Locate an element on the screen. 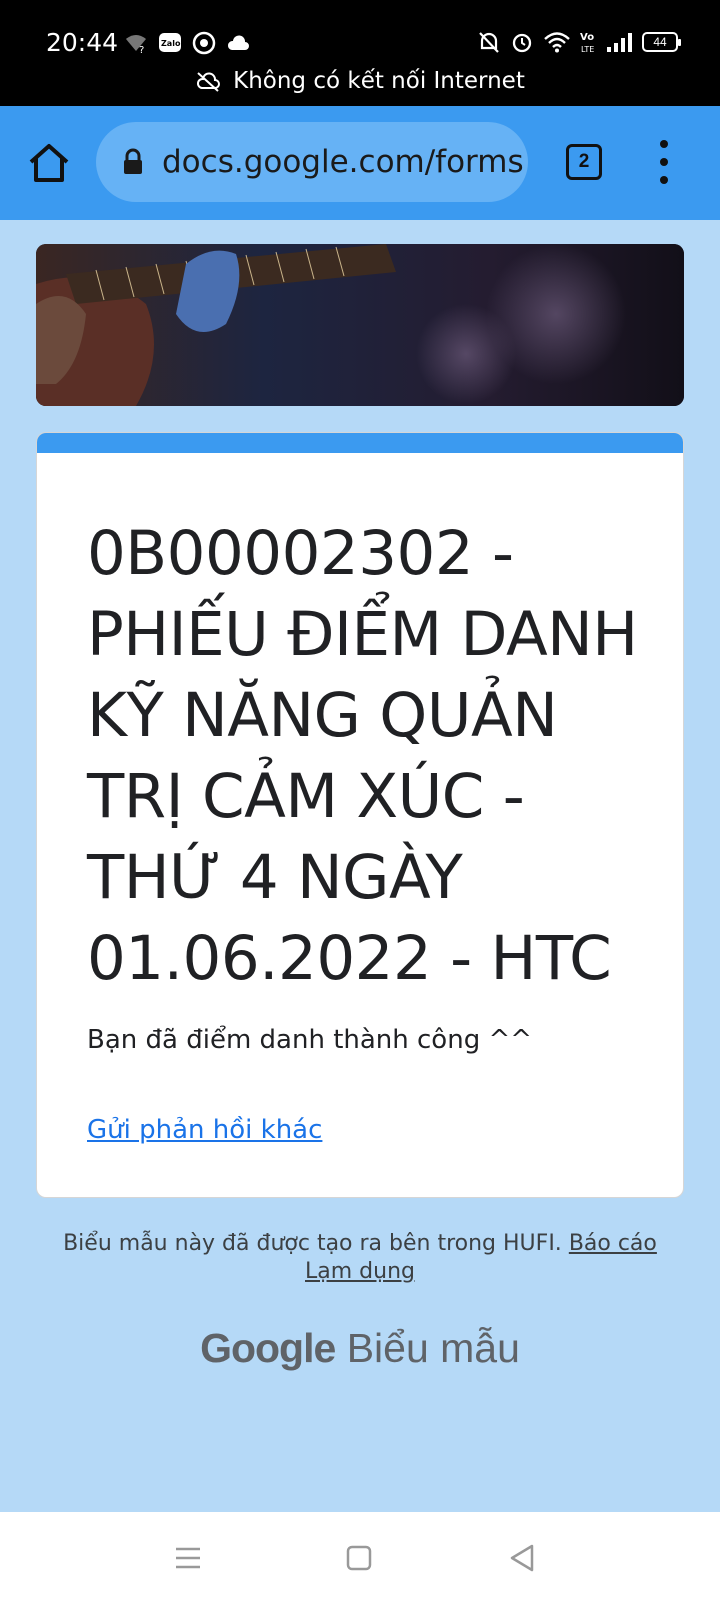 Image resolution: width=720 pixels, height=1600 pixels. url-text: docs.google.com/forms is located at coordinates (343, 162).